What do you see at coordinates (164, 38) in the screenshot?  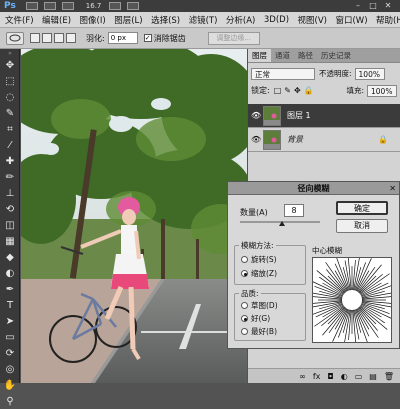 I see `antialias-checkbox: ✓ 消除锯齿` at bounding box center [164, 38].